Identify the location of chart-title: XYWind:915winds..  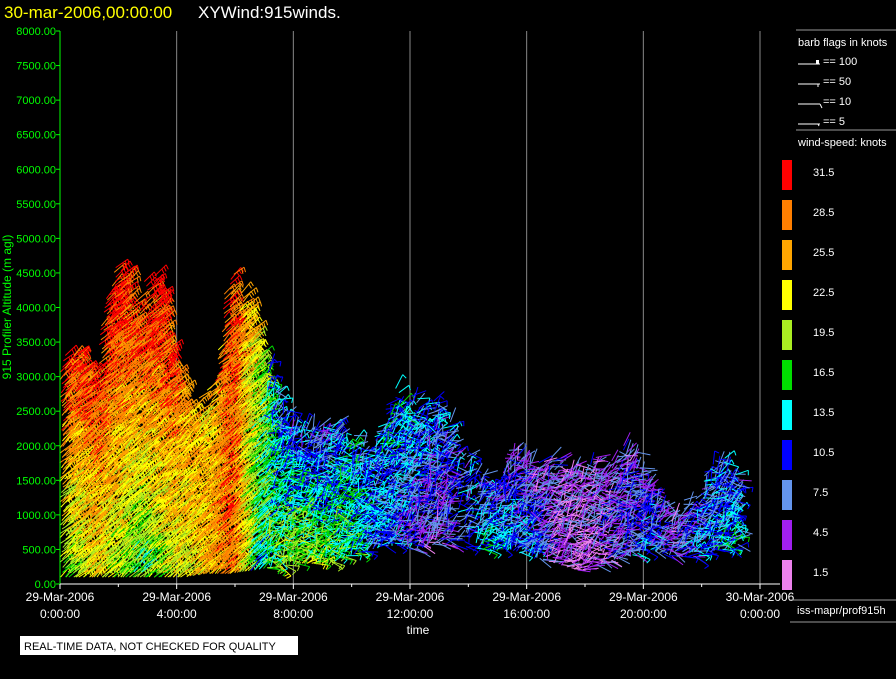
(269, 12).